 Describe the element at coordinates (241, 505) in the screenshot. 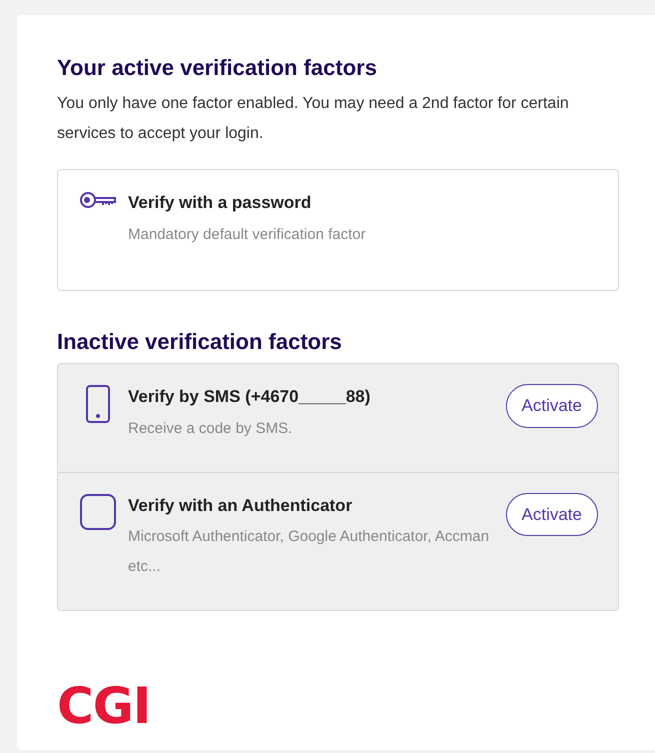

I see `factor-title: Verify with an Authenticator` at that location.